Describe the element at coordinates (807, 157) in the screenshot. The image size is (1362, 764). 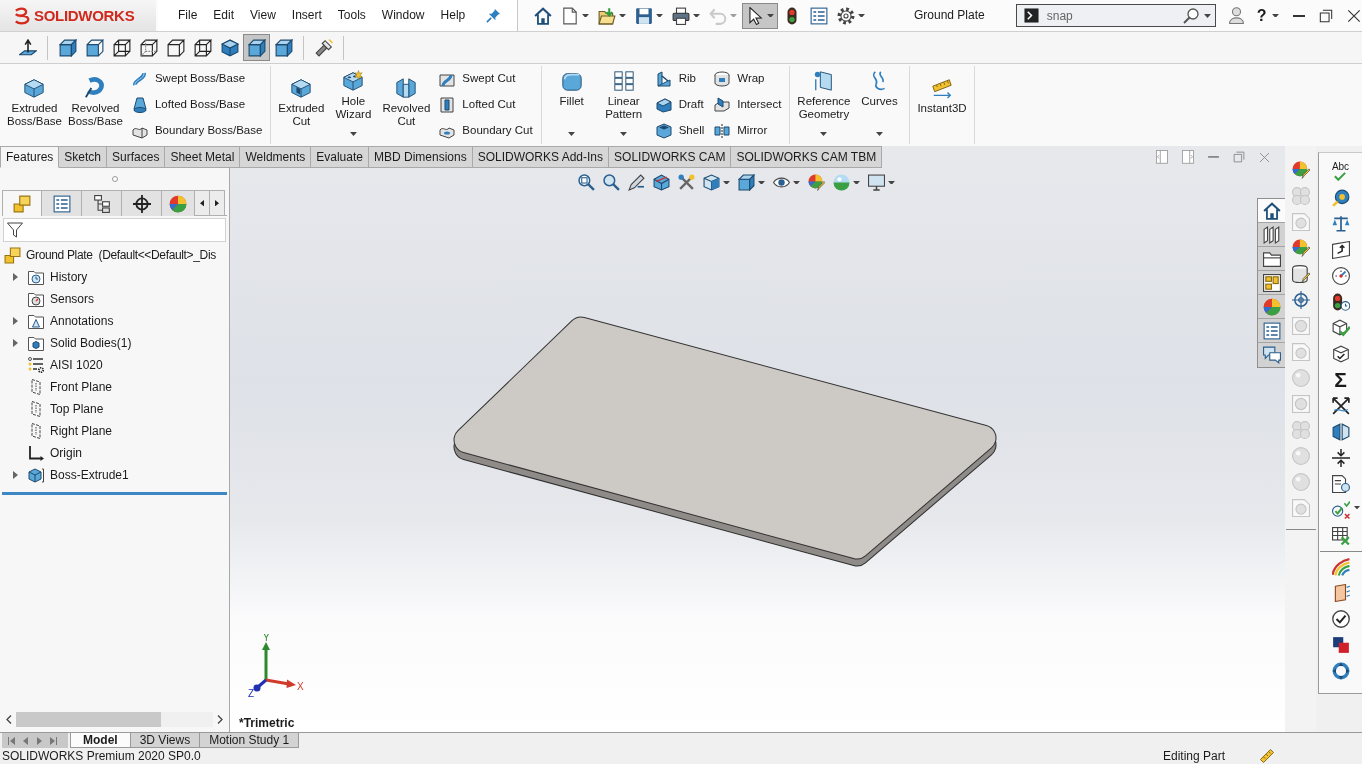
I see `tab: SOLIDWORKS CAM TBM` at that location.